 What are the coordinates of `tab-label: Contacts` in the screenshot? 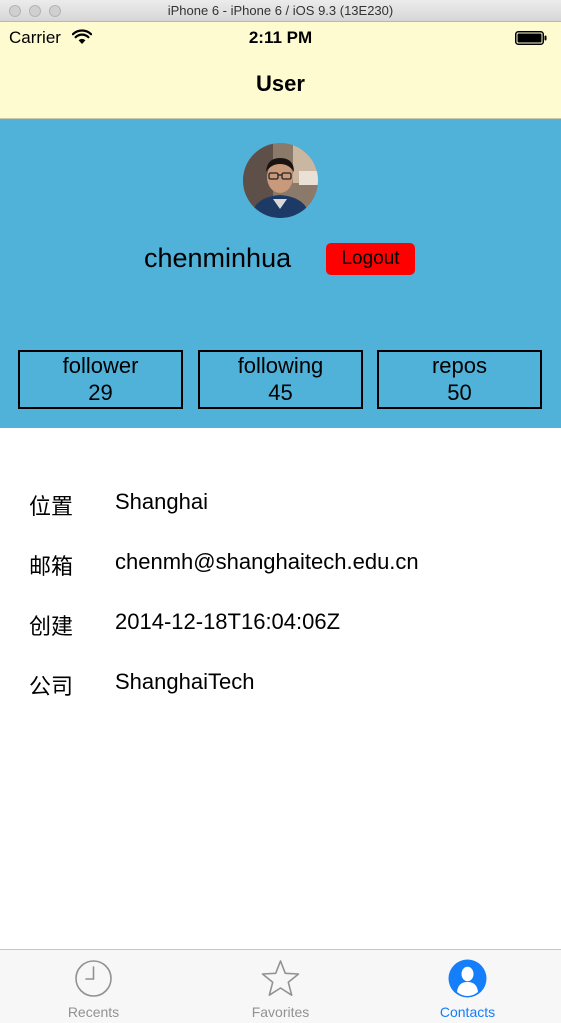 It's located at (467, 1012).